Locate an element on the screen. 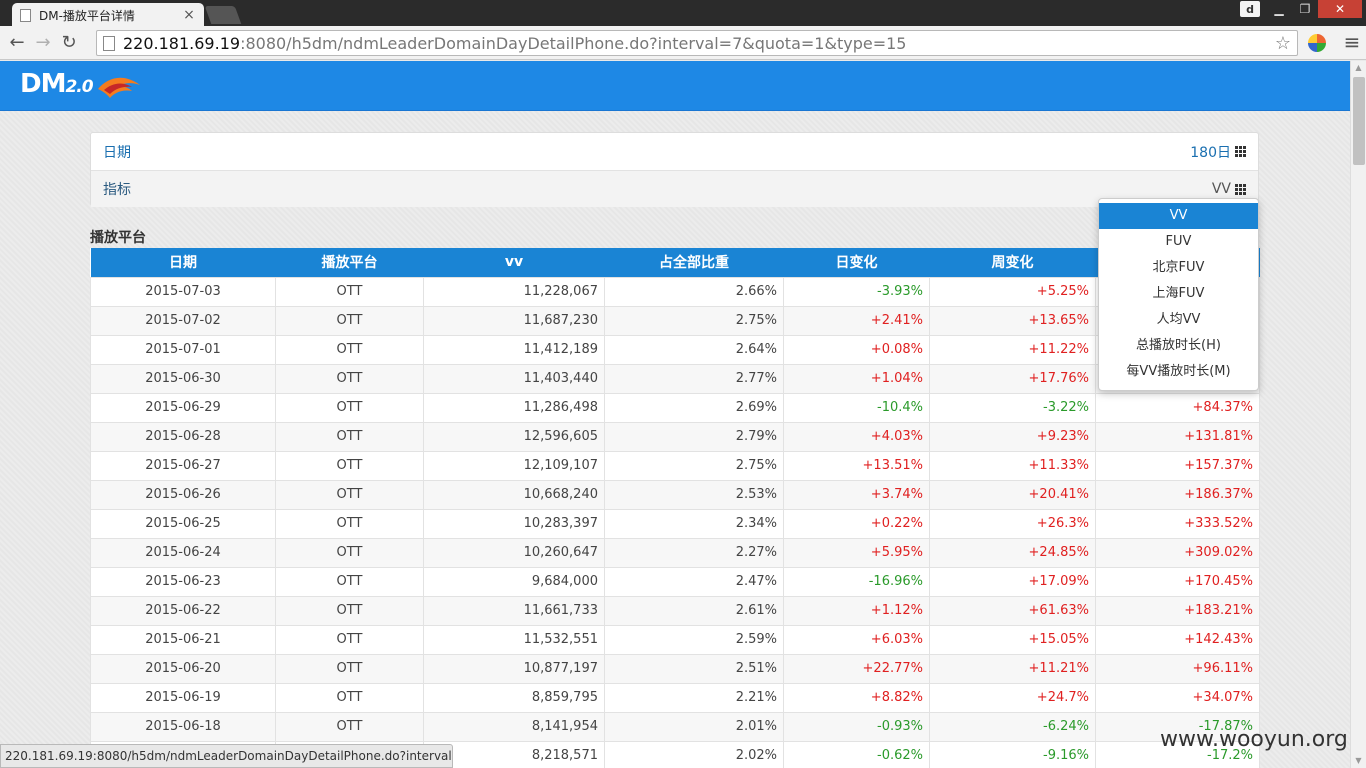 This screenshot has height=768, width=1366. column-header-platform: 播放平台 is located at coordinates (349, 262).